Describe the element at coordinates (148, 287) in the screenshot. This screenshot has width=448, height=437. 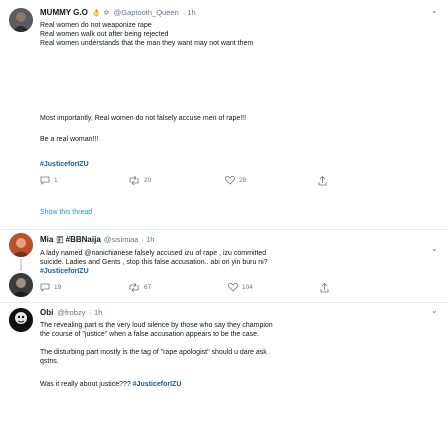
I see `retweet-count: 67` at that location.